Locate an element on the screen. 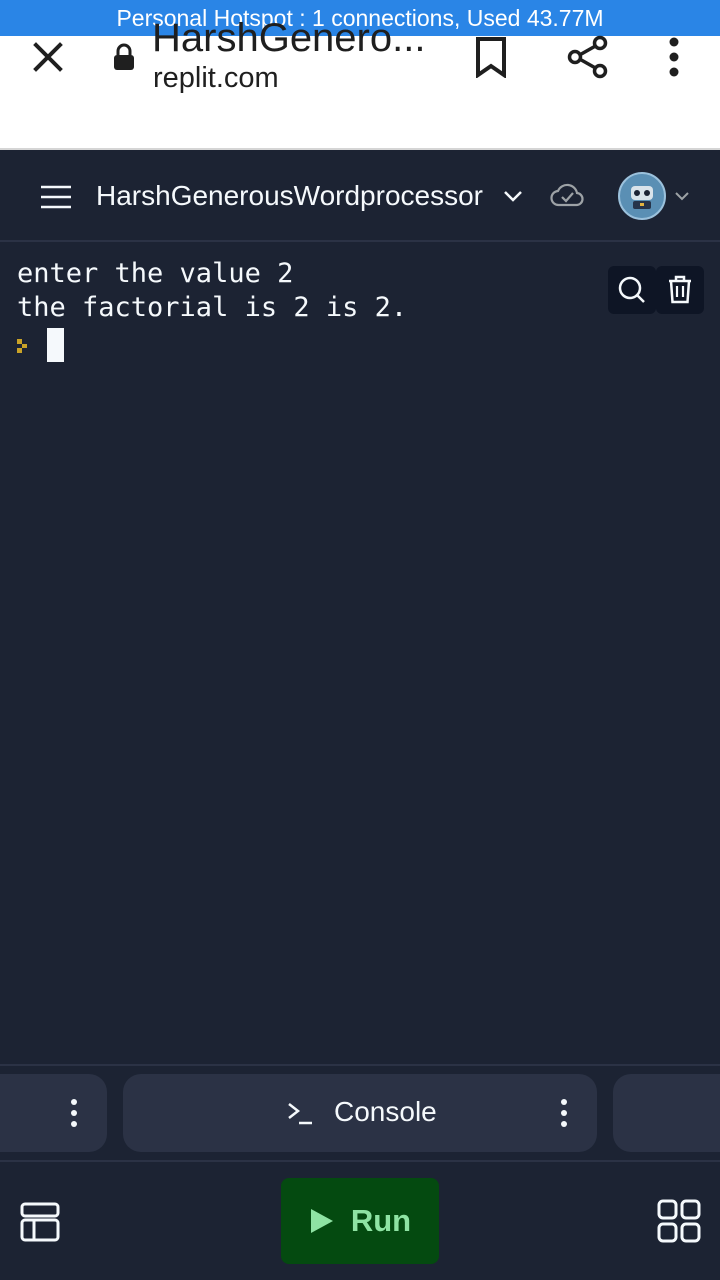 This screenshot has width=720, height=1280. console-line: the factorial is 2 is 2. is located at coordinates (212, 307).